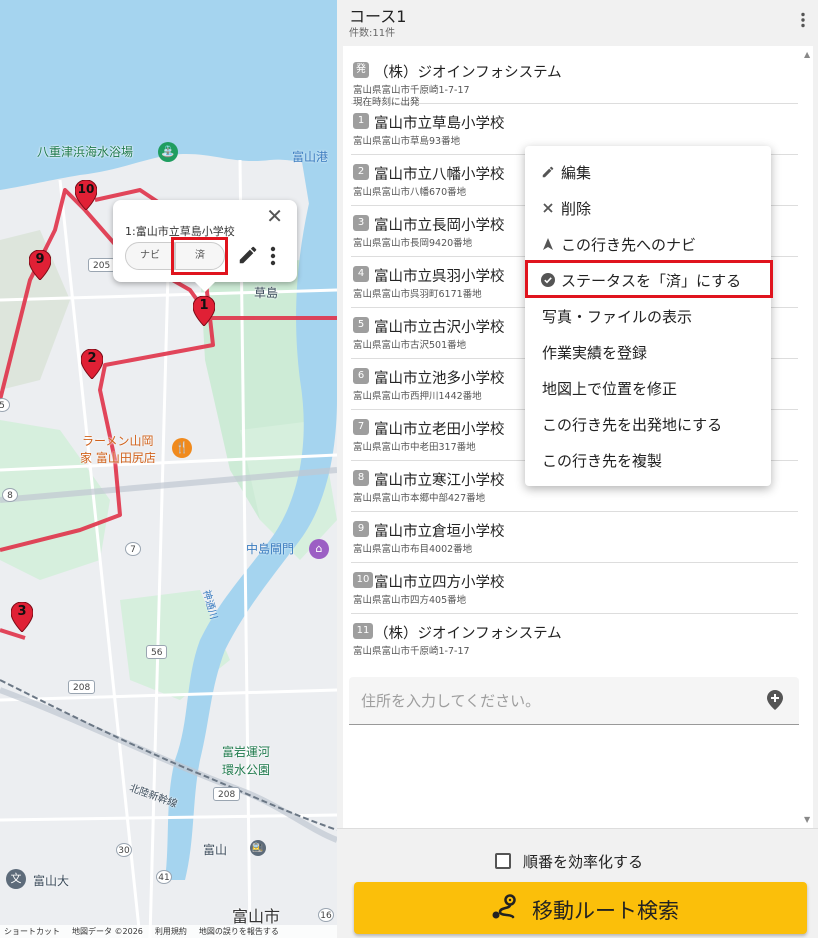  Describe the element at coordinates (807, 819) in the screenshot. I see `scroll-down-icon: ▼` at that location.